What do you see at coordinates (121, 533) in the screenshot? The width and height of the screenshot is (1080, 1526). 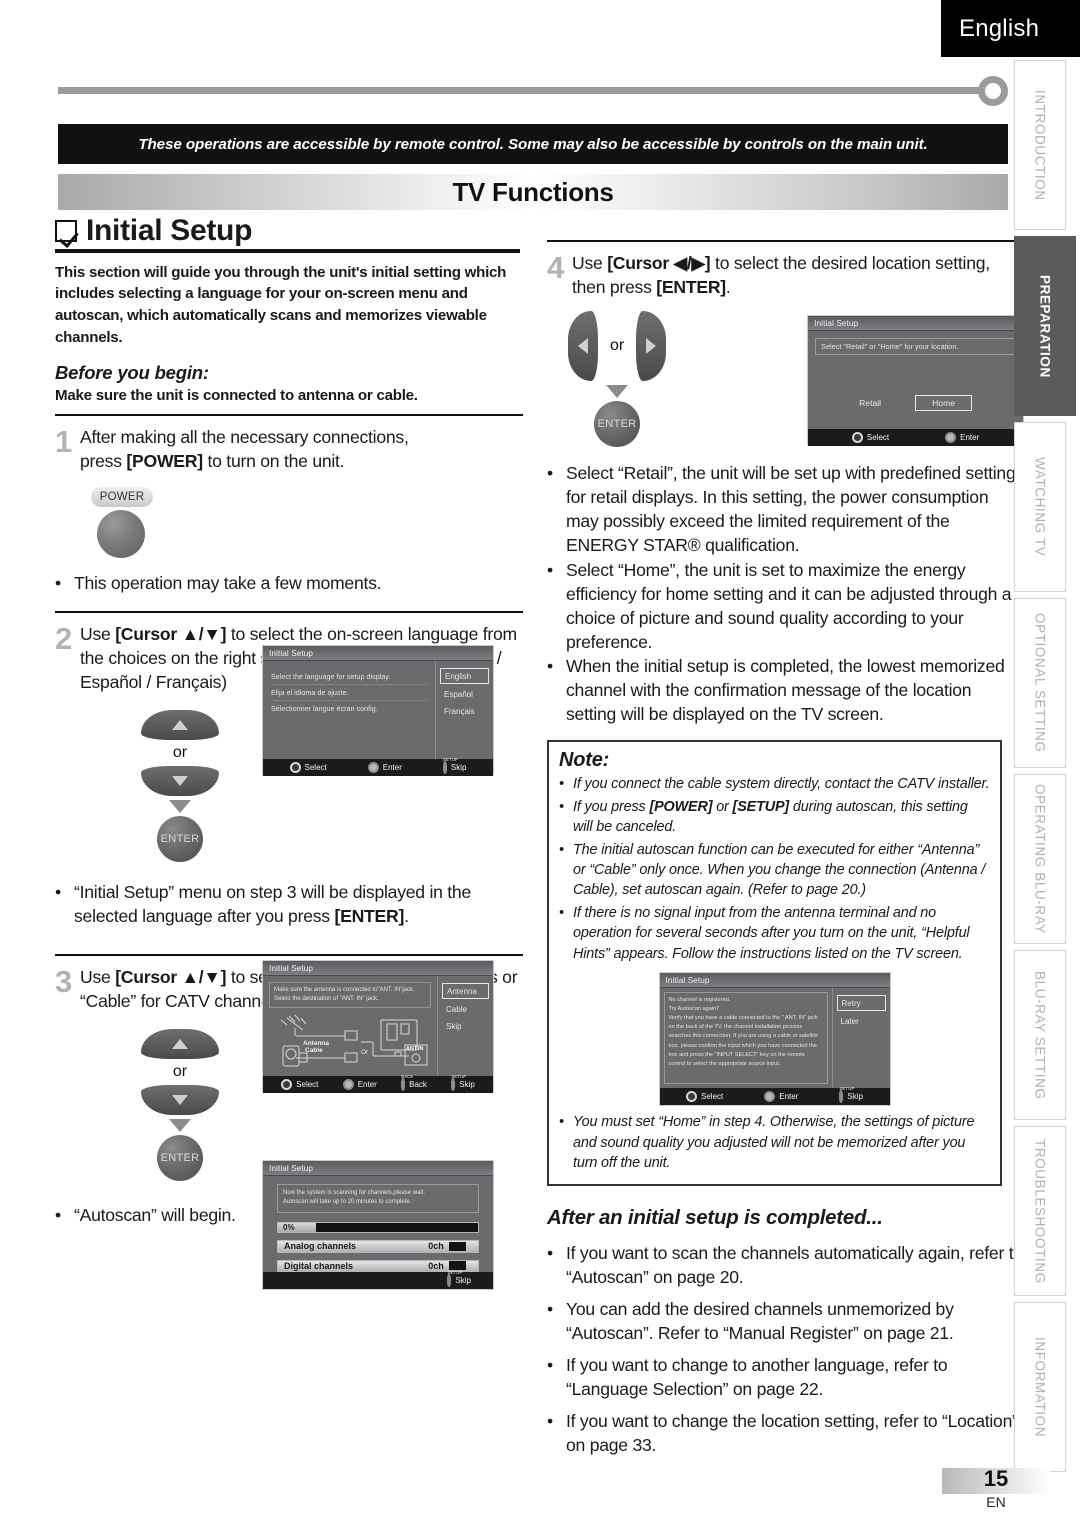 I see `power-button-knob` at bounding box center [121, 533].